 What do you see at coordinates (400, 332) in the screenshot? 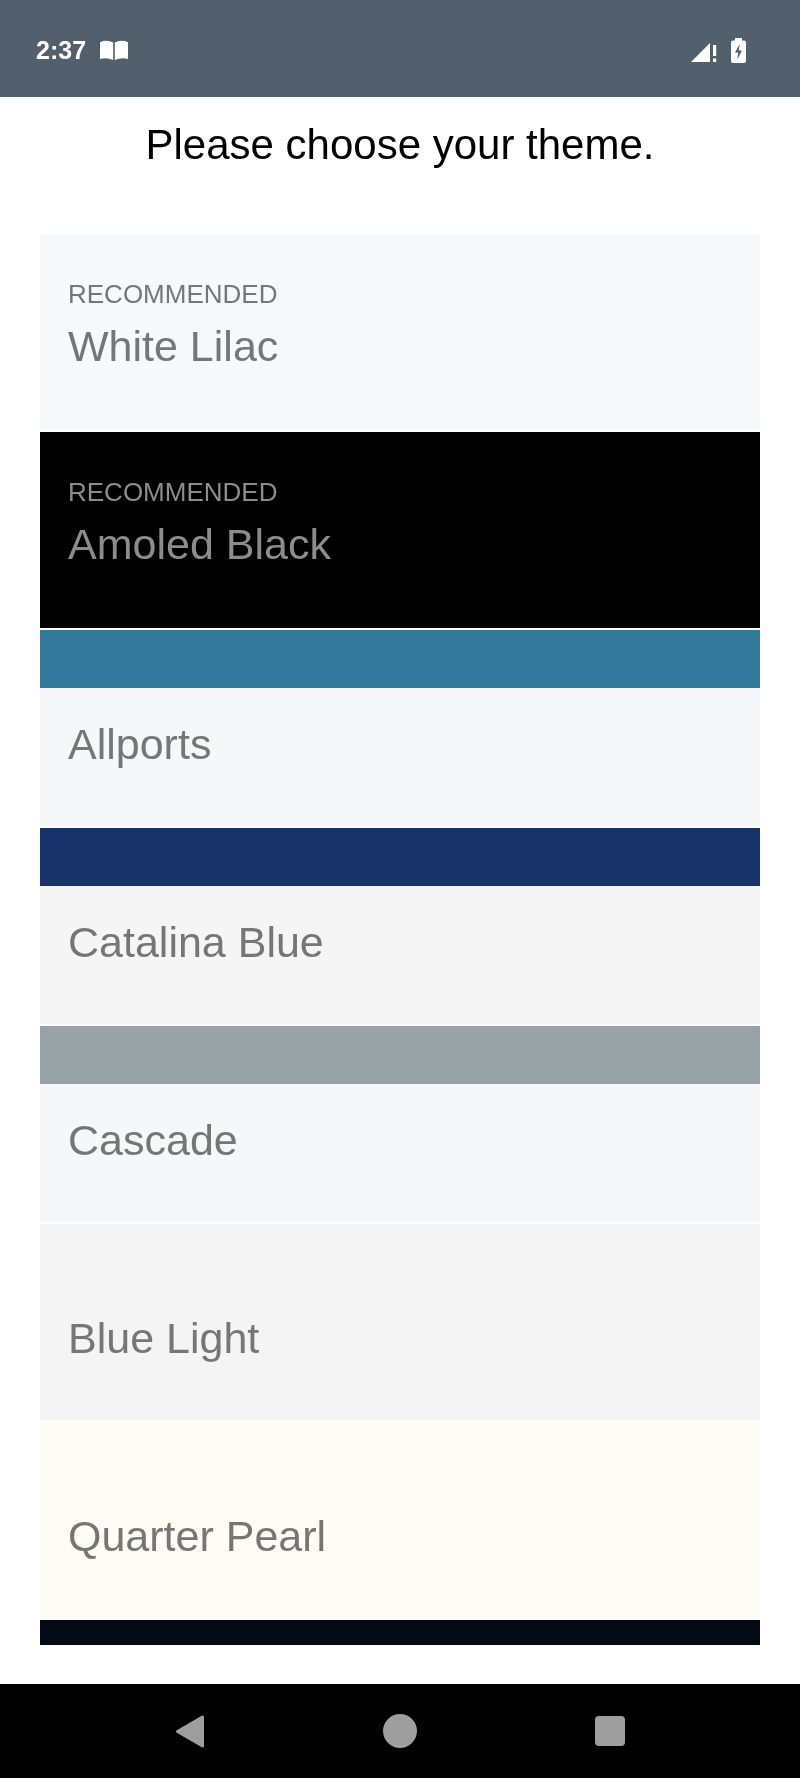
I see `theme-option: RECOMMENDED White Lilac` at bounding box center [400, 332].